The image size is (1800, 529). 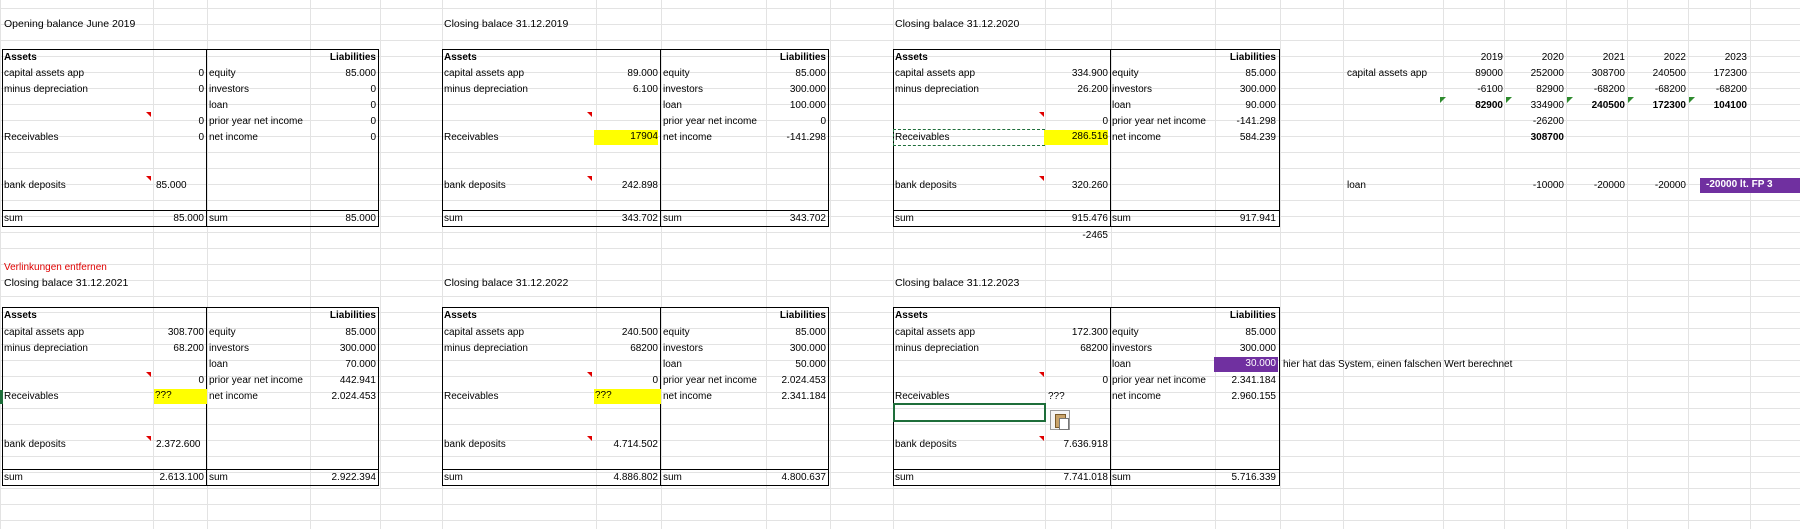 I want to click on cell-value: 917.941, so click(x=1231, y=219).